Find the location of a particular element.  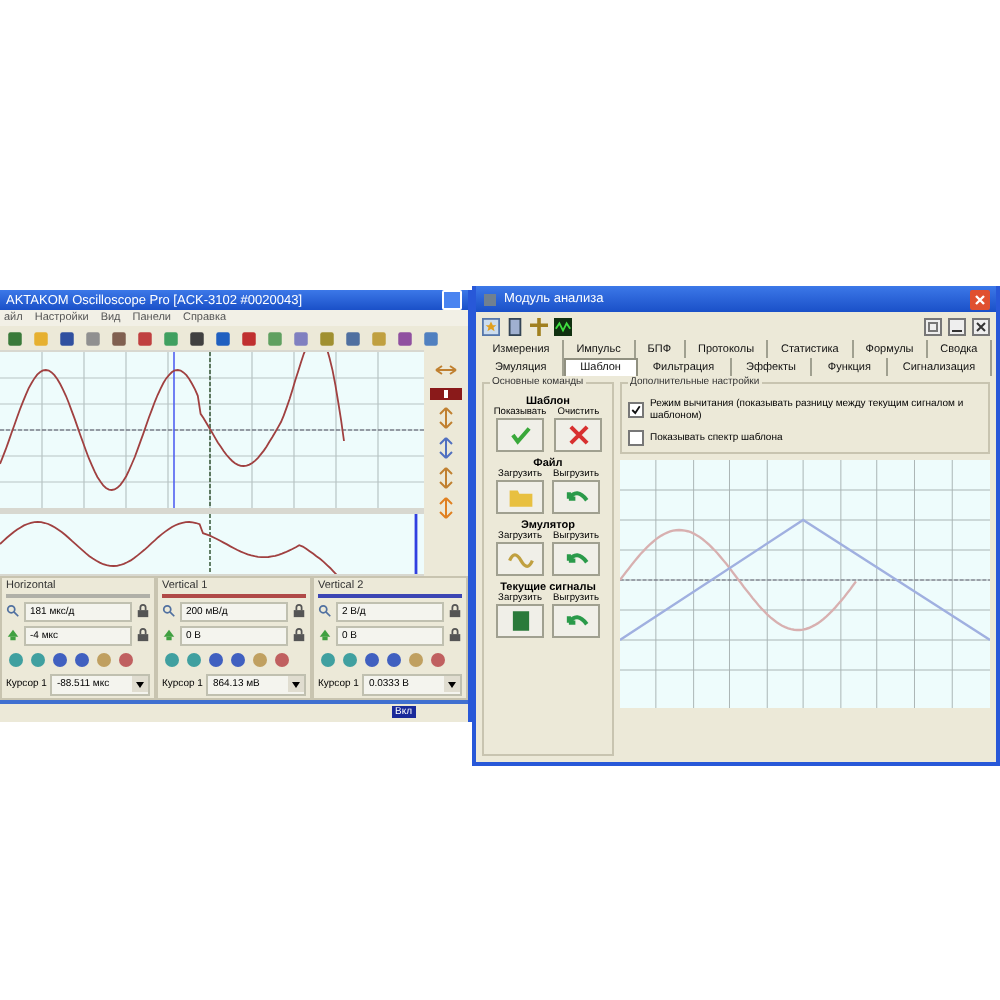

cross-button is located at coordinates (578, 435).